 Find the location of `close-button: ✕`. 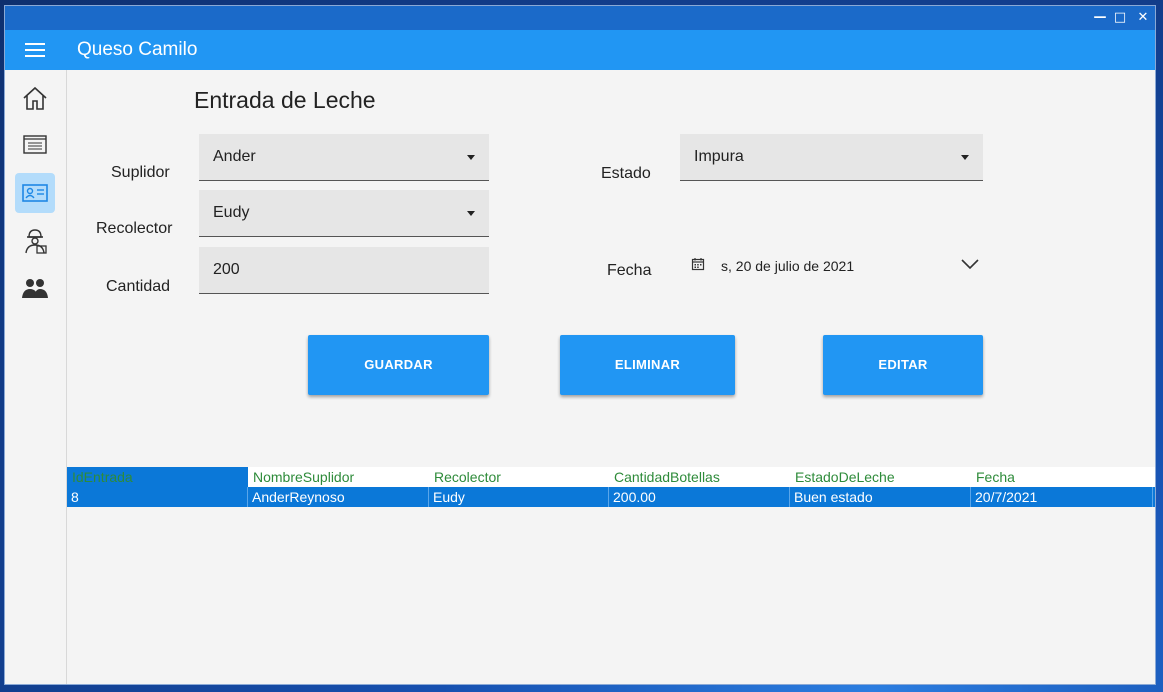

close-button: ✕ is located at coordinates (1143, 18).